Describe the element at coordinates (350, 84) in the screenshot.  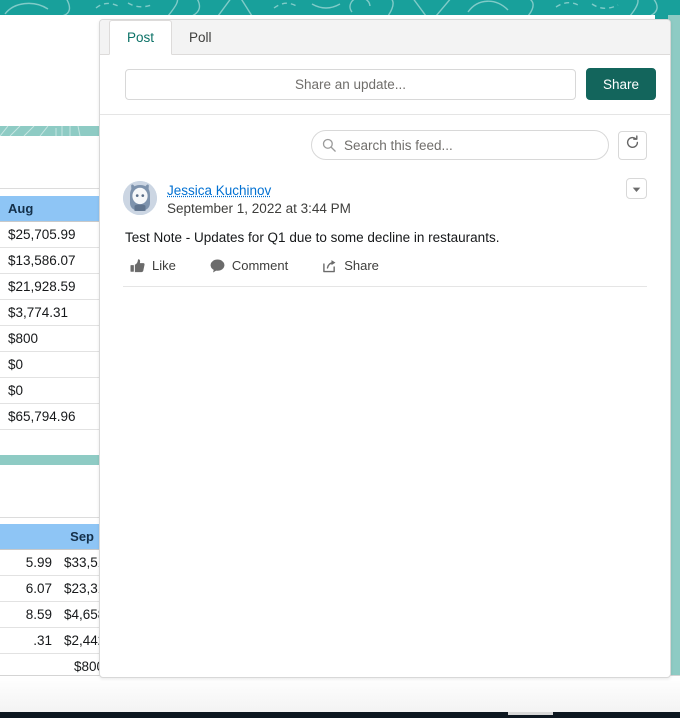
I see `share-update-input` at that location.